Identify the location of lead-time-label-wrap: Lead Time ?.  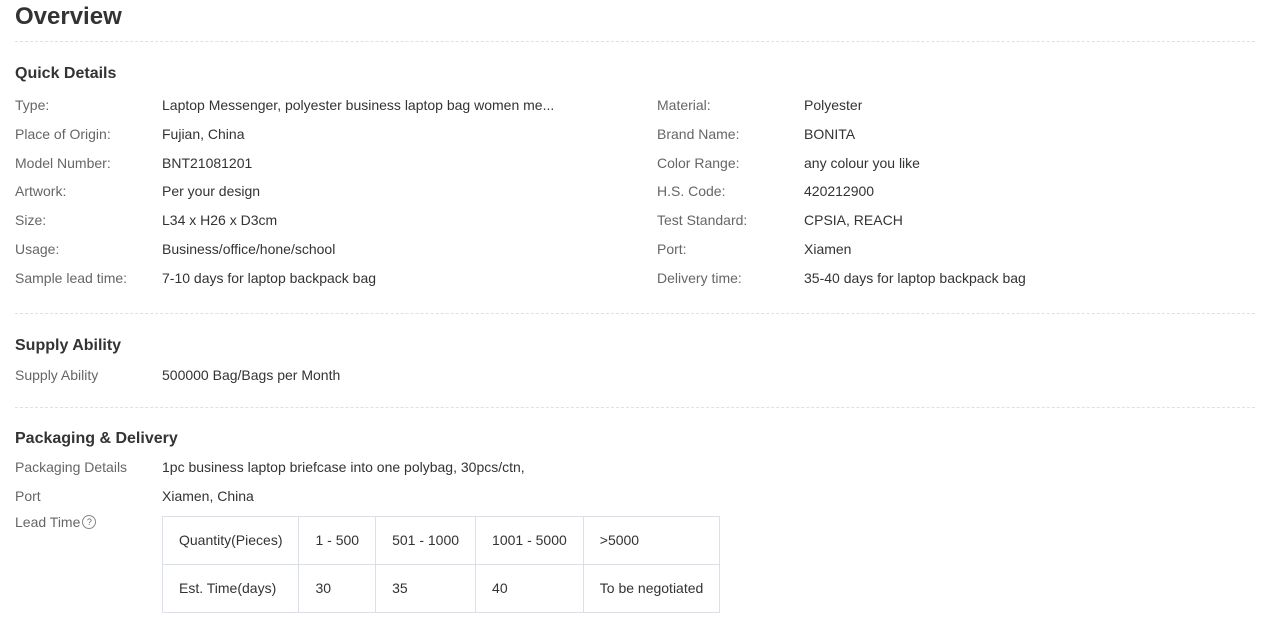
(88, 521).